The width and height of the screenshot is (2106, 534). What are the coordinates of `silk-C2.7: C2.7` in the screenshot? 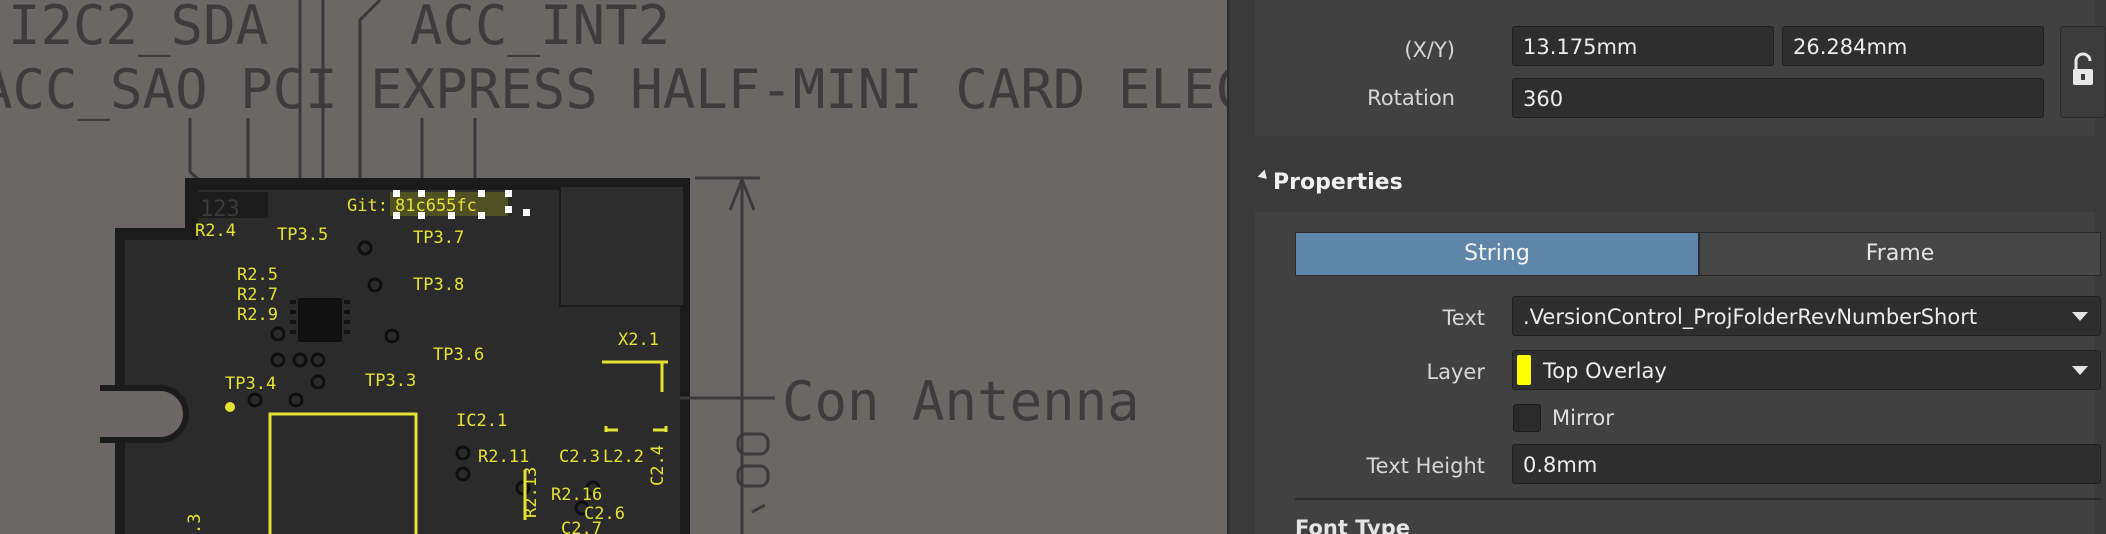 It's located at (581, 526).